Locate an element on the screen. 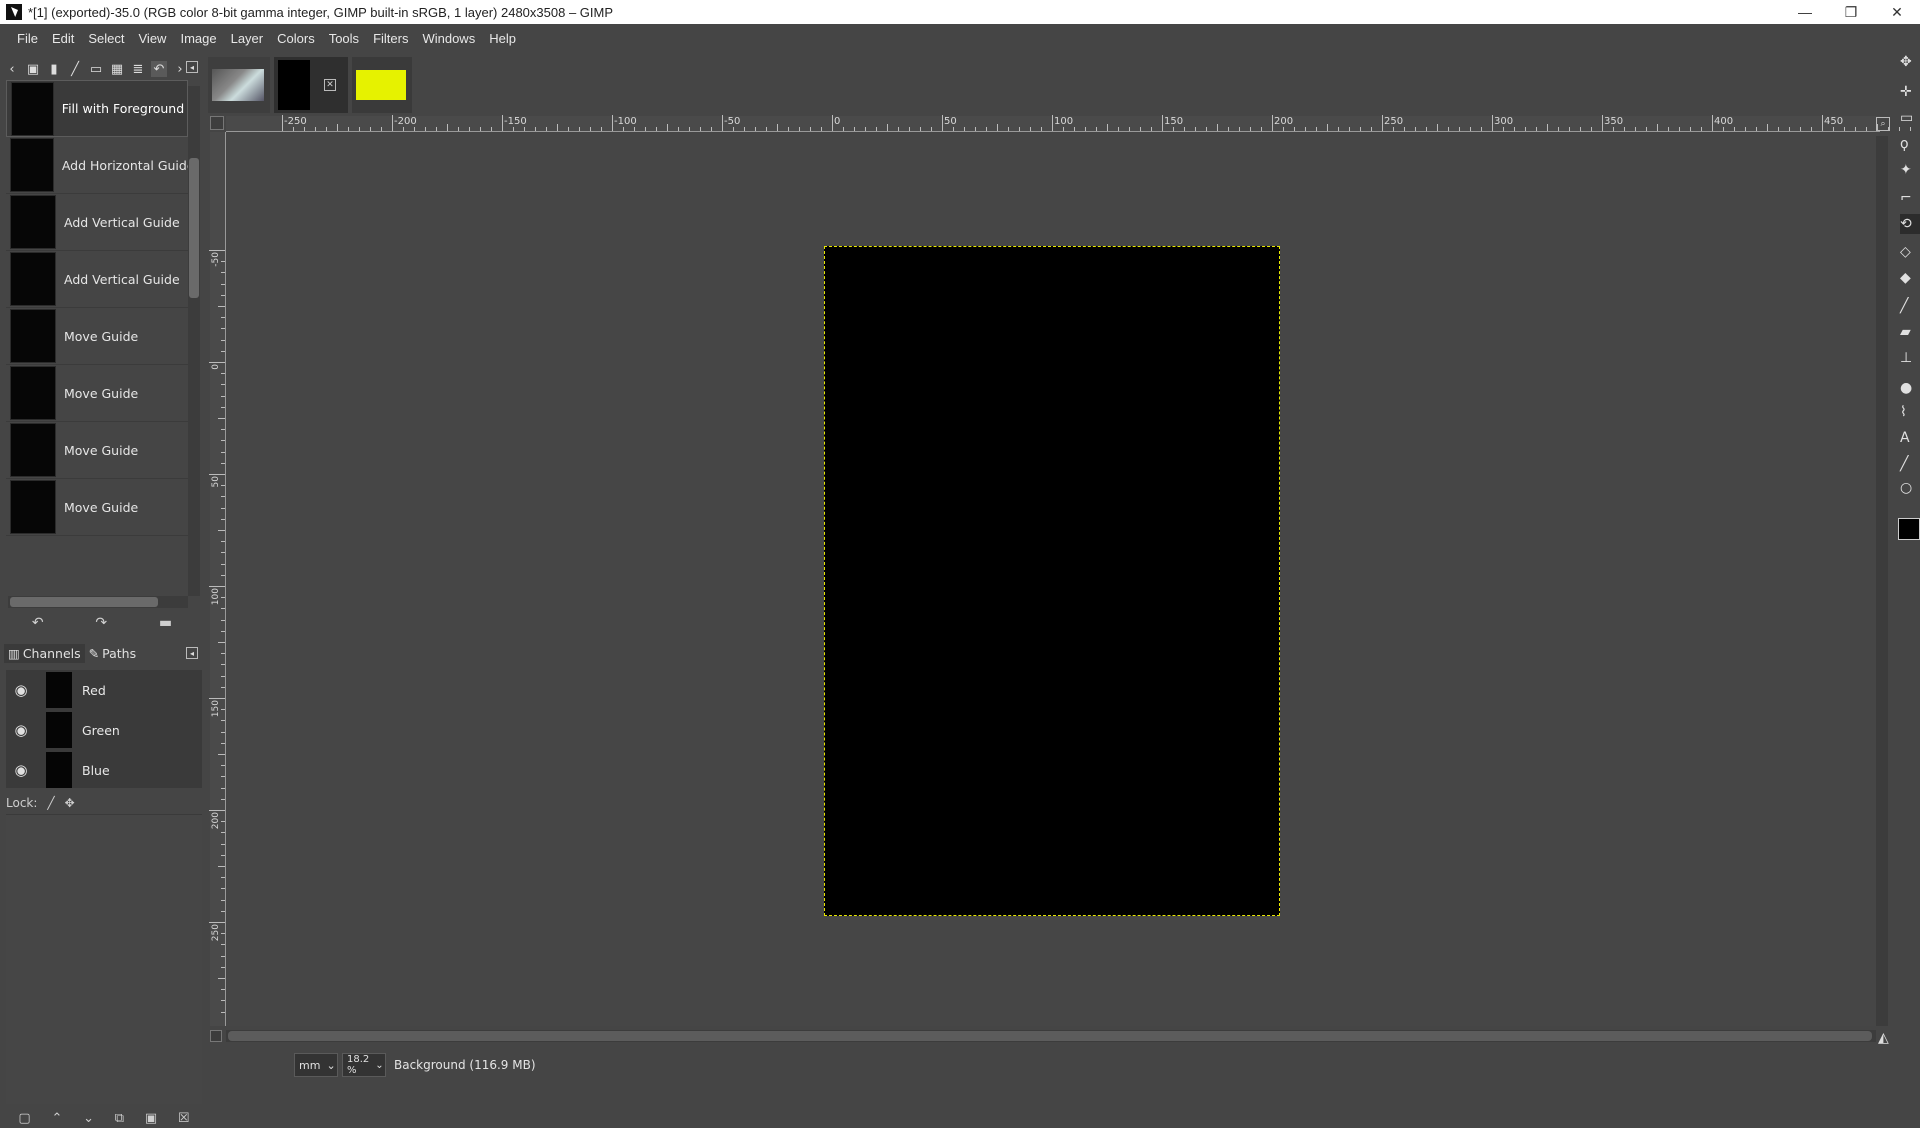 Image resolution: width=1920 pixels, height=1128 pixels. channel-row: ◉ Green is located at coordinates (104, 730).